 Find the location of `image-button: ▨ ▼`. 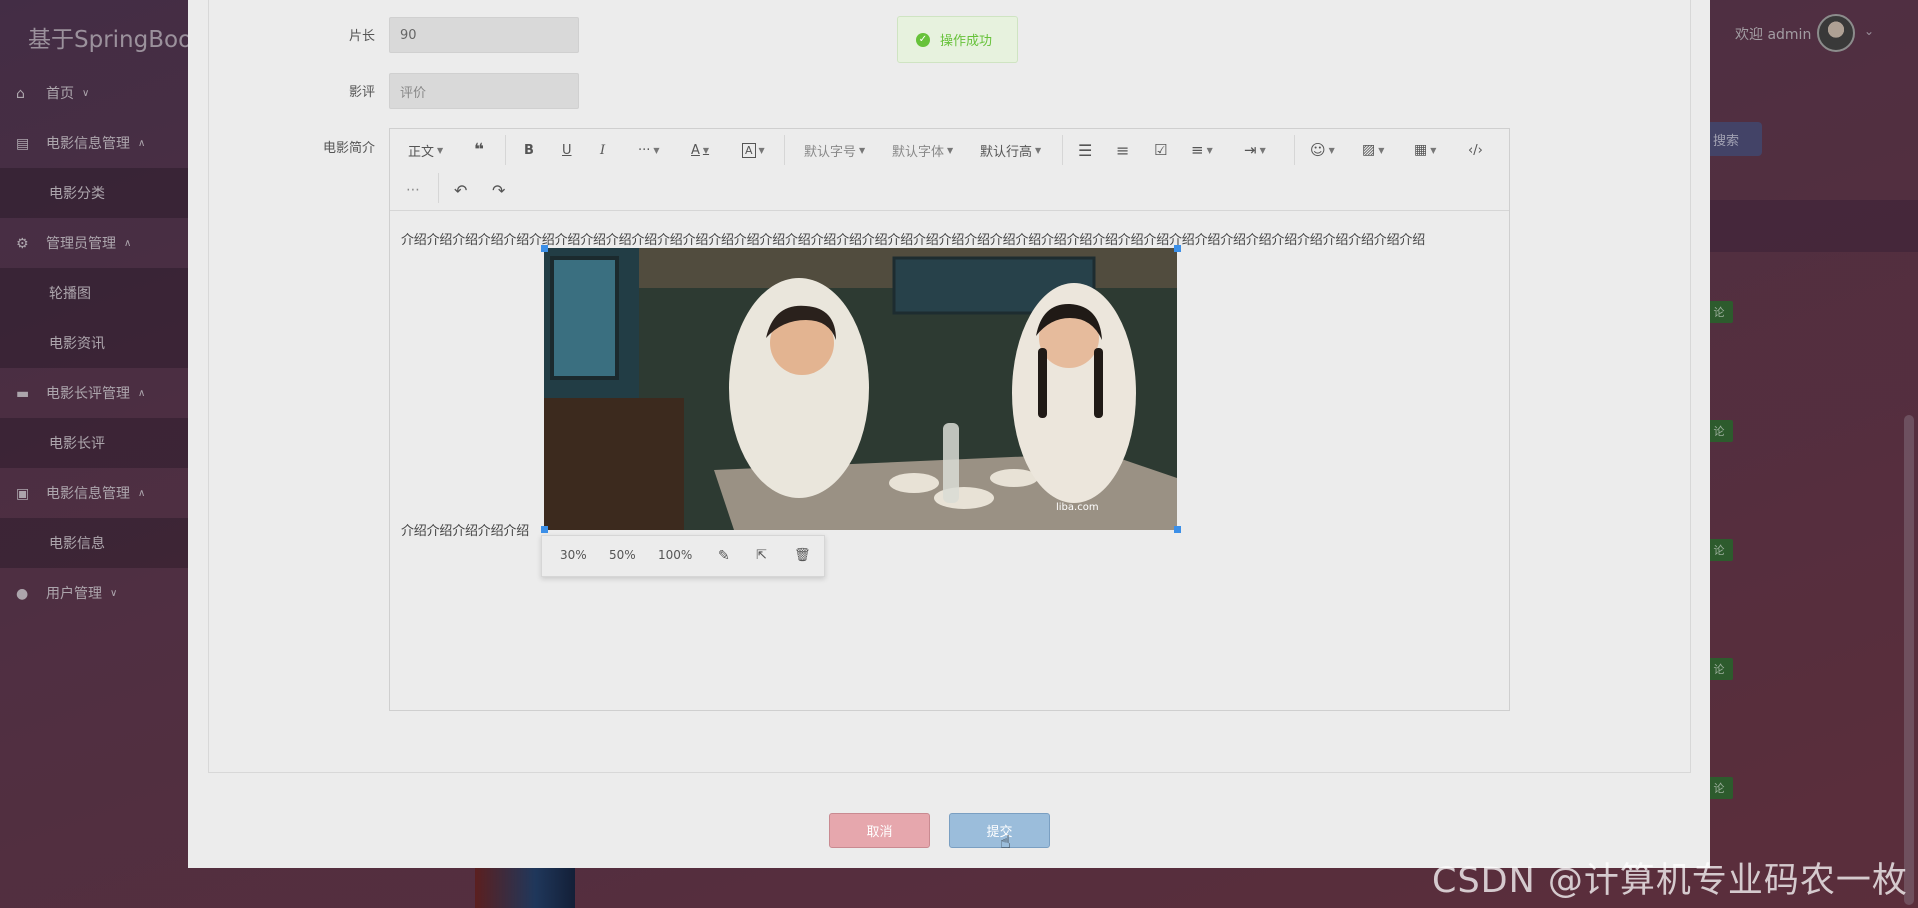

image-button: ▨ ▼ is located at coordinates (1373, 150).